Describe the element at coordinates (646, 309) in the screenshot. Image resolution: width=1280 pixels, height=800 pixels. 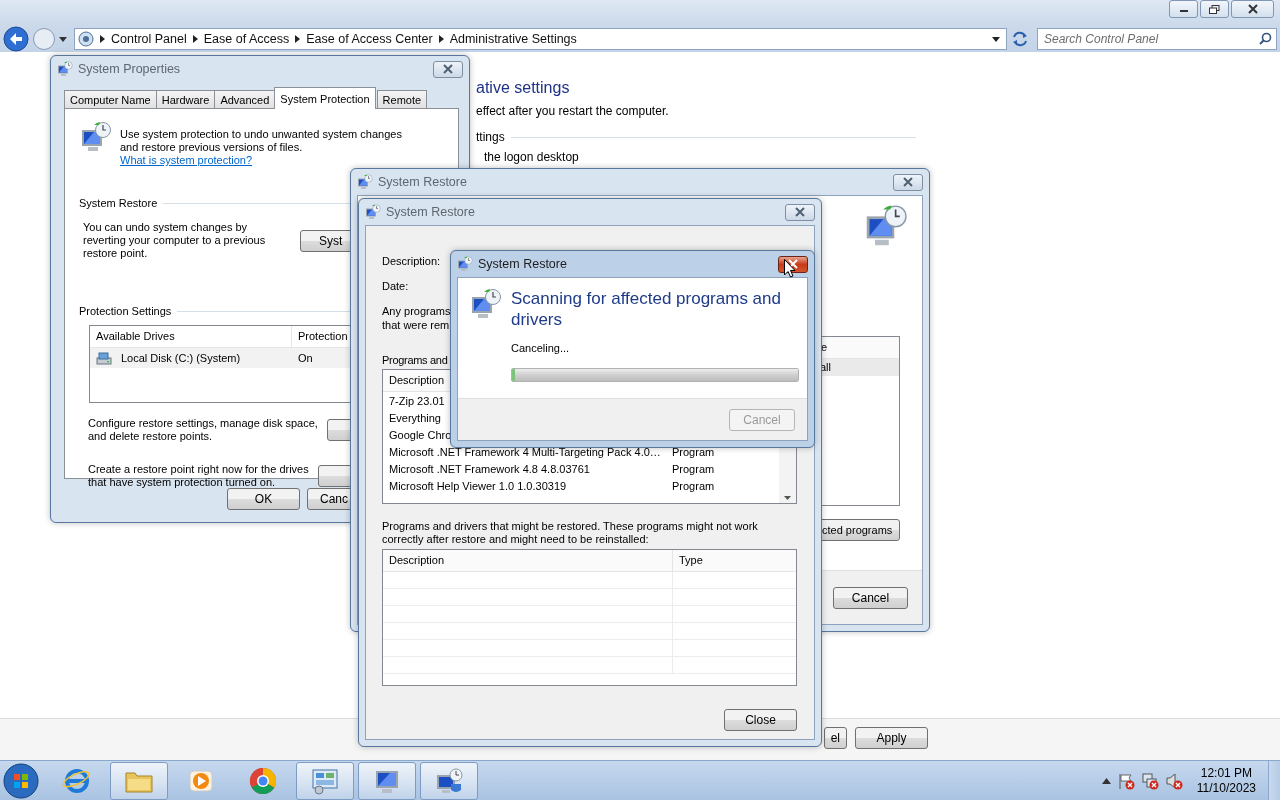
I see `dialog-heading: Scanning for affected programs and drivers` at that location.